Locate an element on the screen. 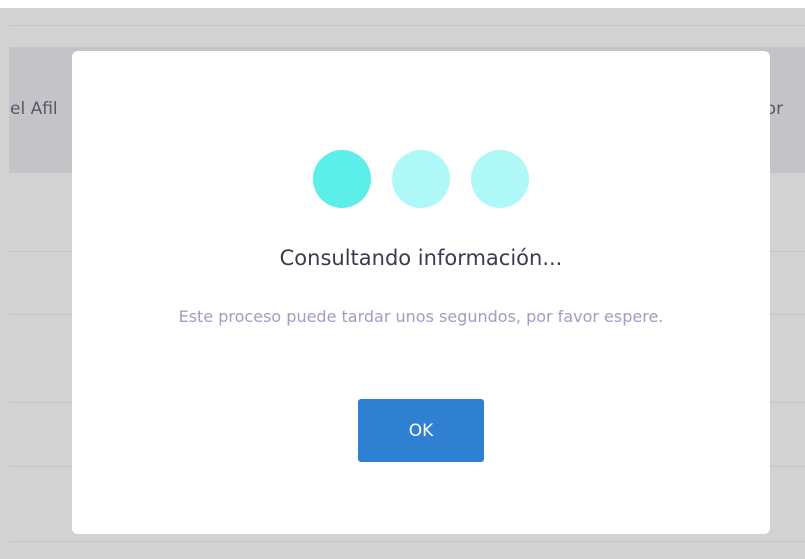  table-row-divider is located at coordinates (407, 541).